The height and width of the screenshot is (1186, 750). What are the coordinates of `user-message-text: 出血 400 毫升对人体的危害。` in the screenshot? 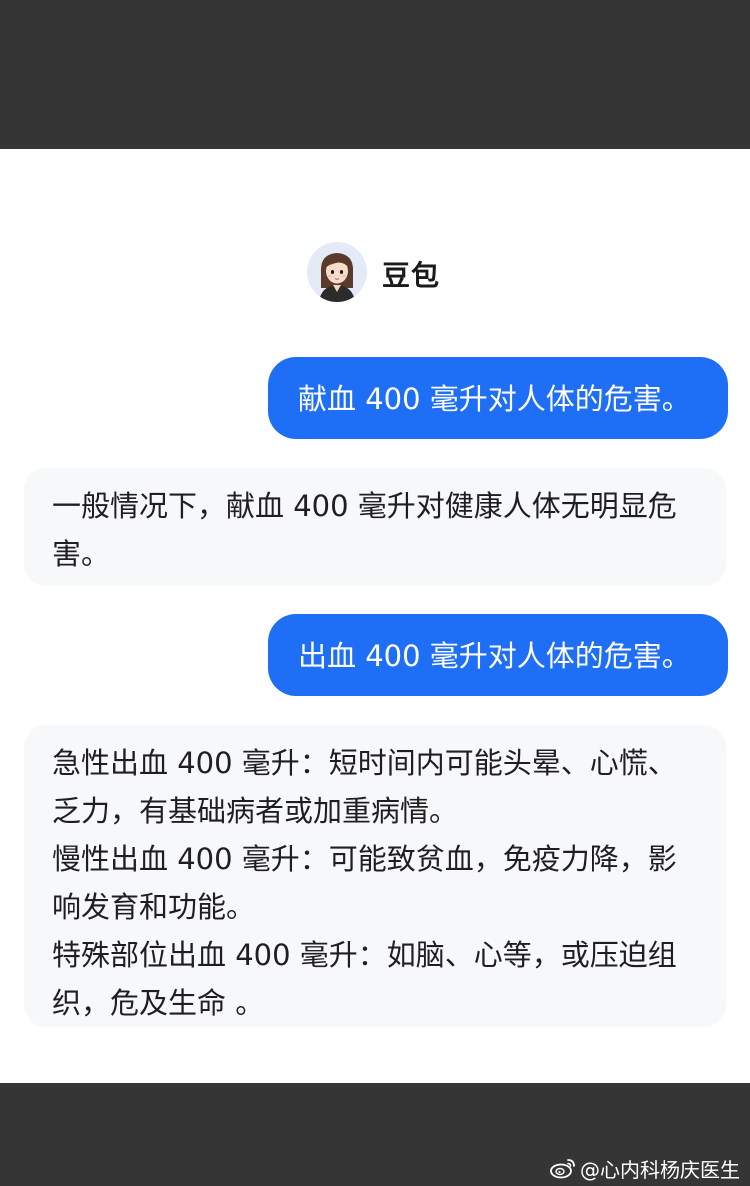 It's located at (494, 656).